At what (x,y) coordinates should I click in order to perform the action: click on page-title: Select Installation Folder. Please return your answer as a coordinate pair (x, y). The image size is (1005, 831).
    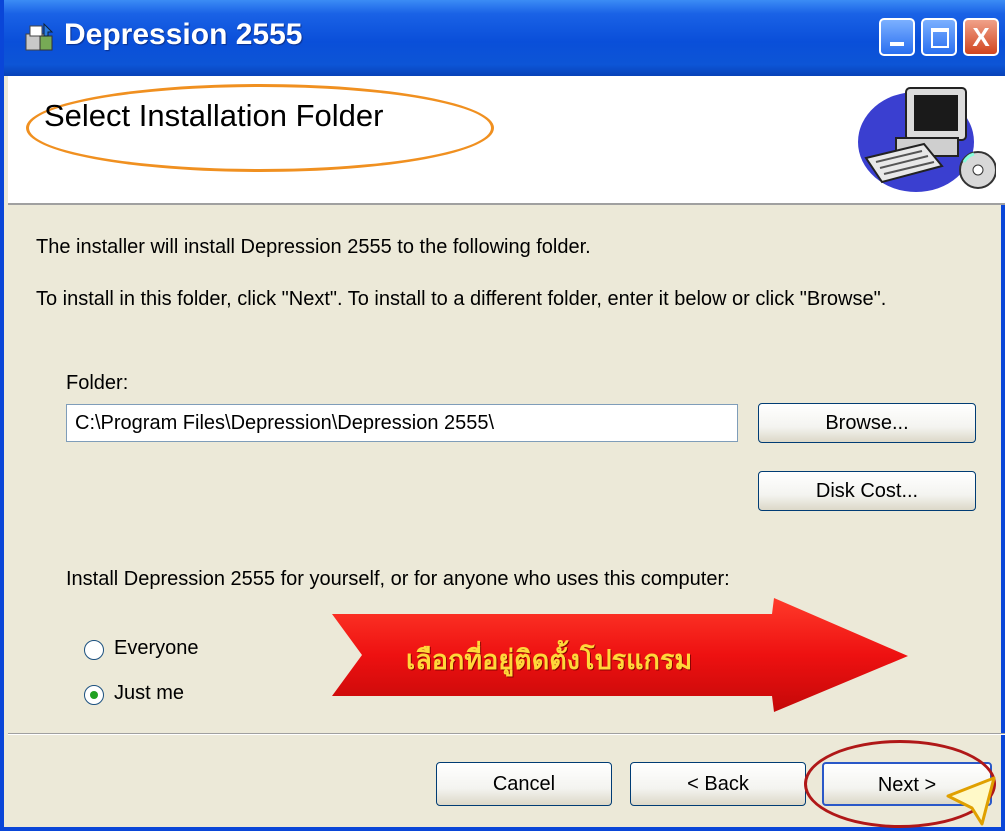
    Looking at the image, I should click on (214, 115).